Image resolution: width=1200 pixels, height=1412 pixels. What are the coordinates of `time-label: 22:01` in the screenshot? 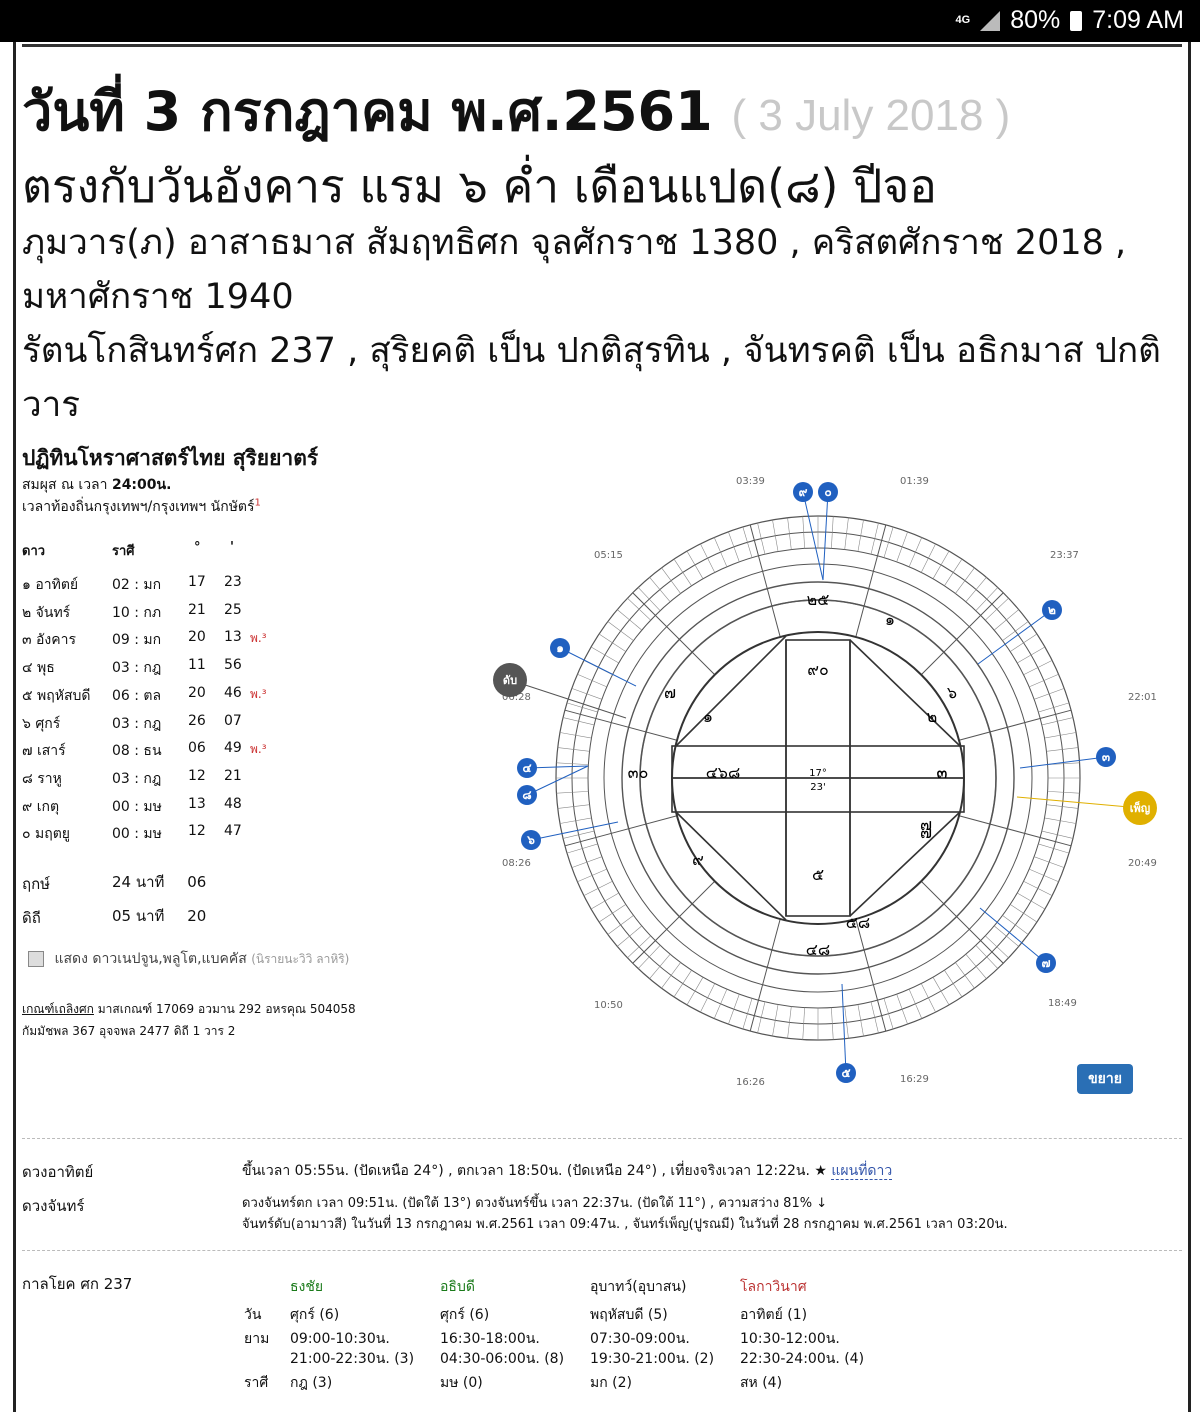 It's located at (1142, 697).